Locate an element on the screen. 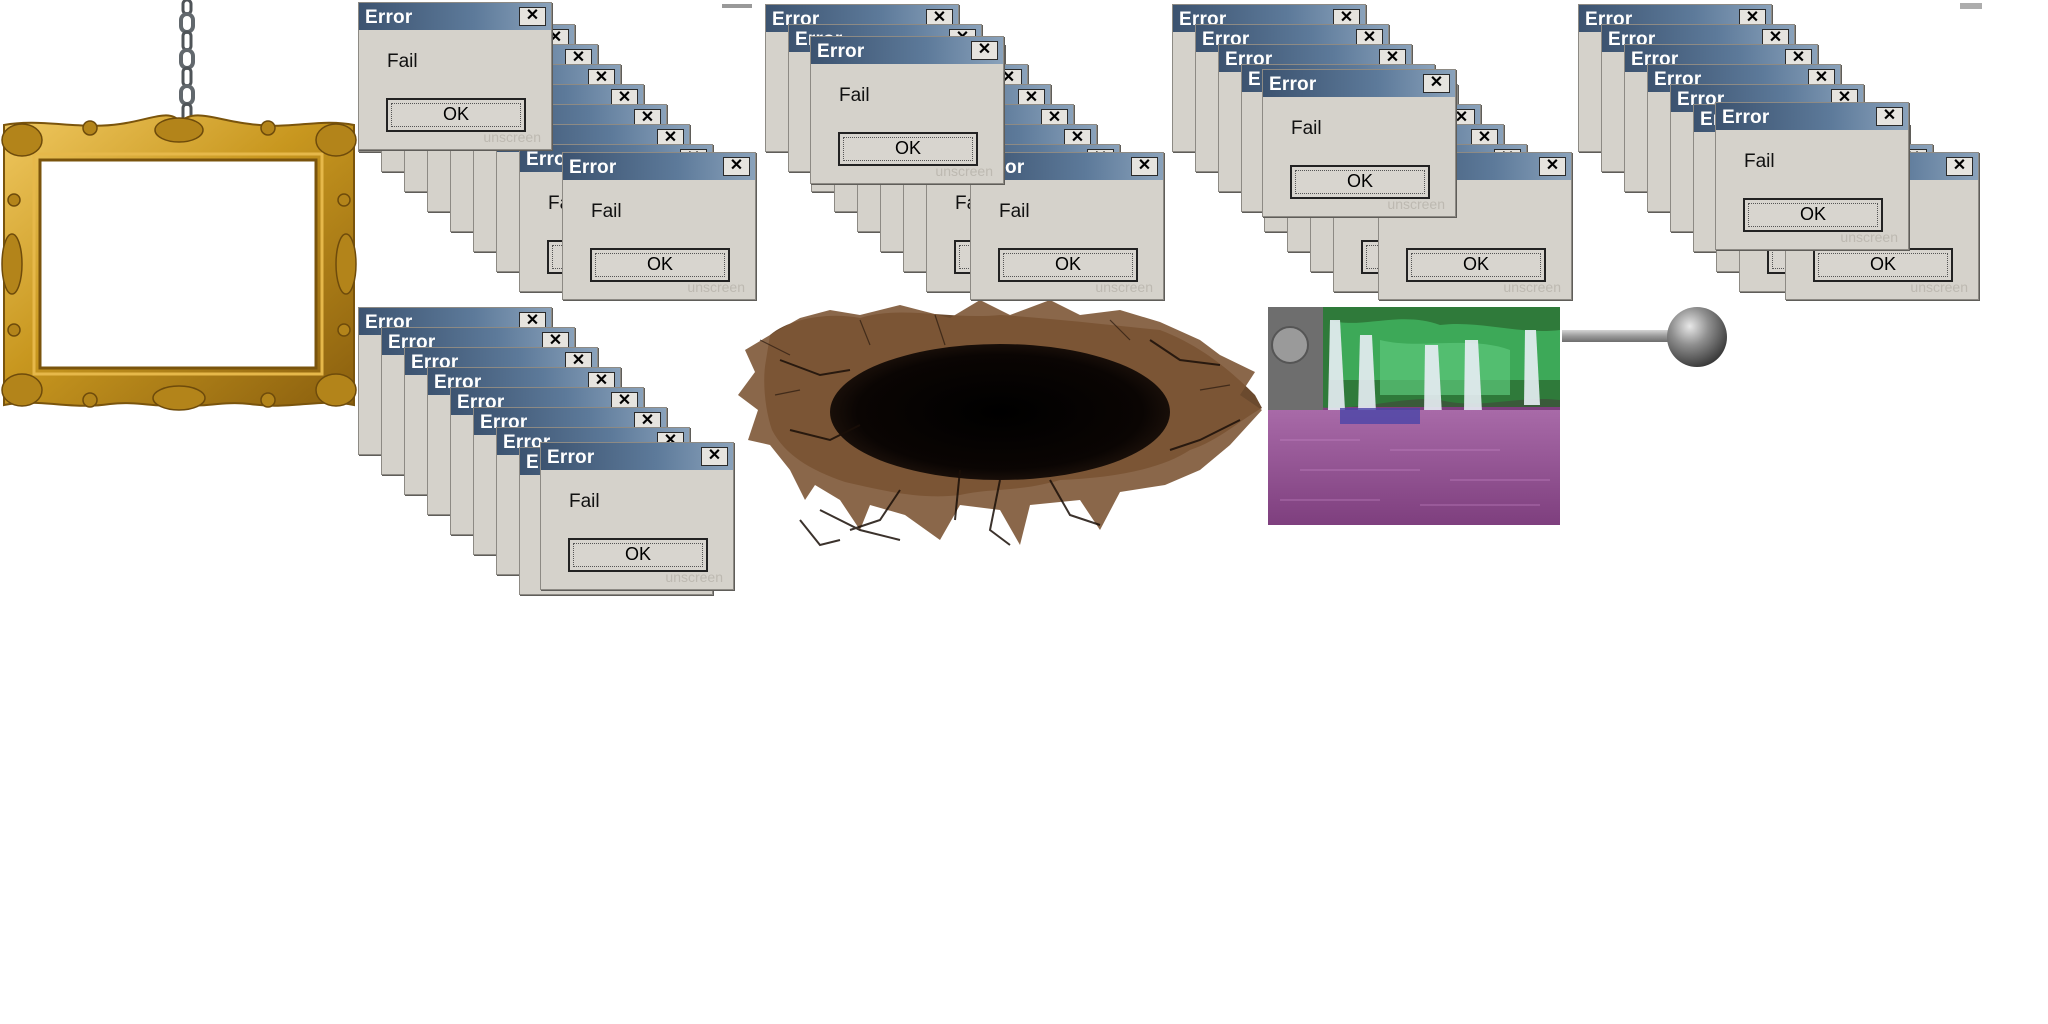  picture-frame is located at coordinates (179, 262).